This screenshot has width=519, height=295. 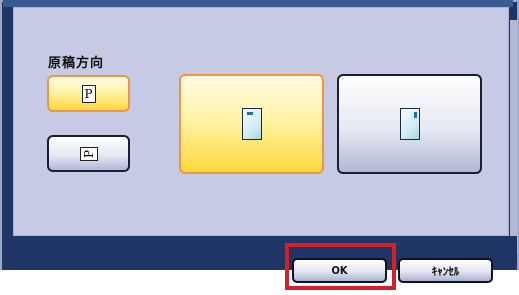 I want to click on orientation-upright-button: P, so click(x=88, y=93).